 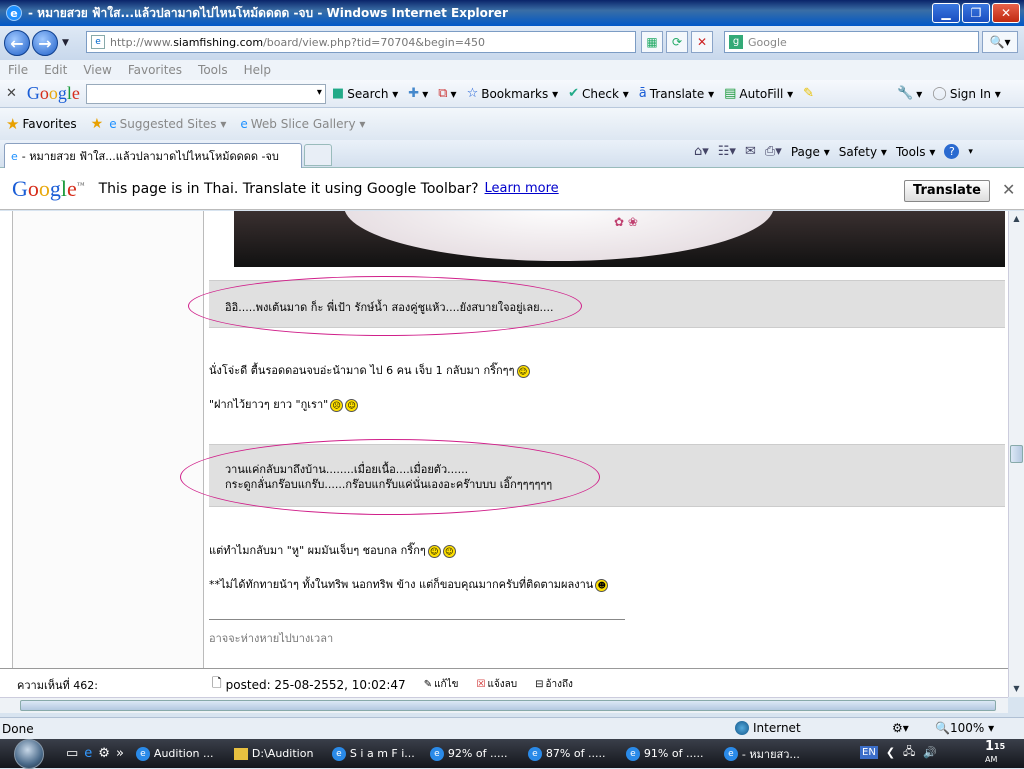 What do you see at coordinates (900, 728) in the screenshot?
I see `protected-mode-icon: ⚙▾` at bounding box center [900, 728].